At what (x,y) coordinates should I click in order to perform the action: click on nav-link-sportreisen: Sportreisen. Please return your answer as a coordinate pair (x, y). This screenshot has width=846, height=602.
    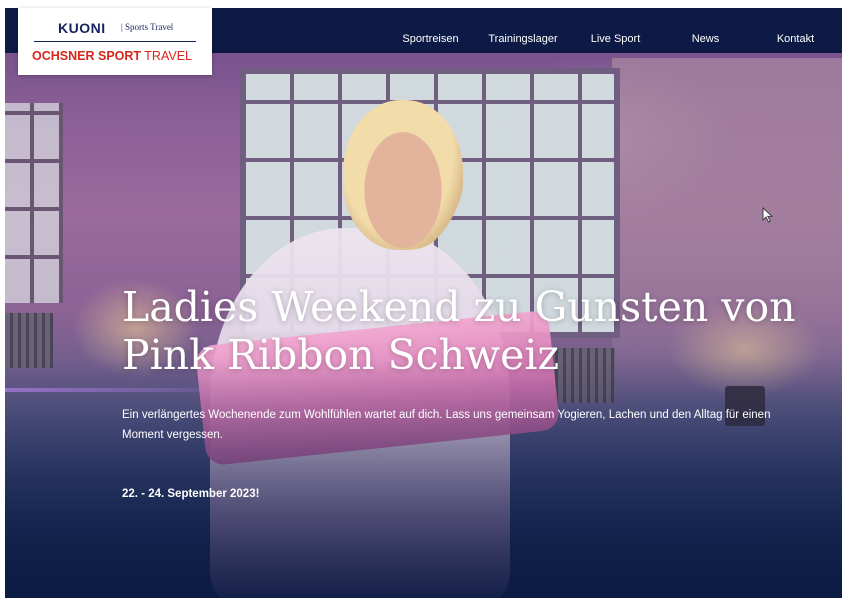
    Looking at the image, I should click on (430, 39).